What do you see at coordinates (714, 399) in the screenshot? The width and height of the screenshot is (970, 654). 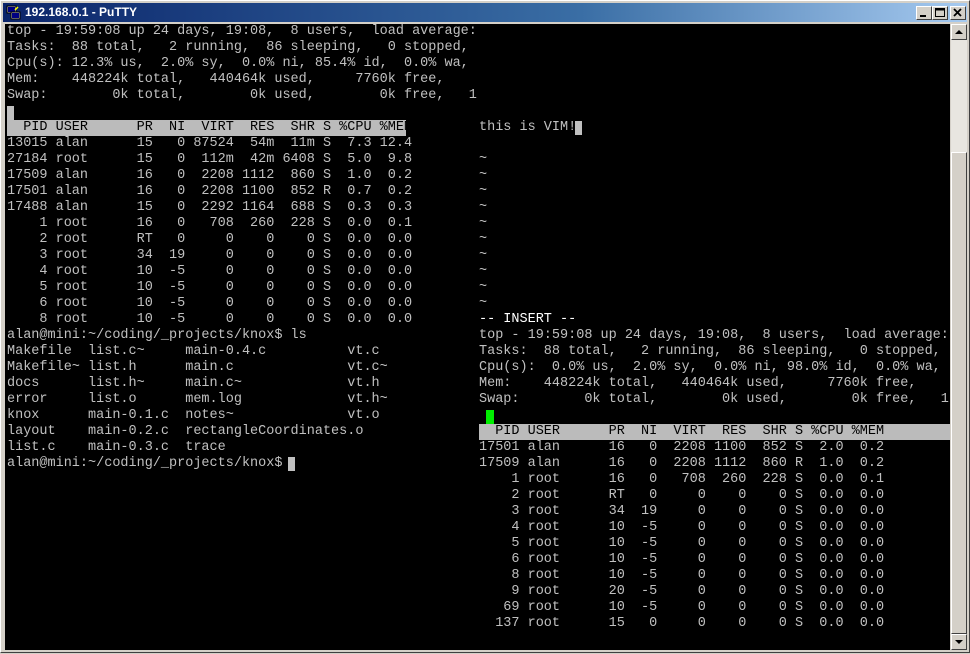 I see `right-top-summary-line: Swap: 0k total, 0k used, 0k free, 1` at bounding box center [714, 399].